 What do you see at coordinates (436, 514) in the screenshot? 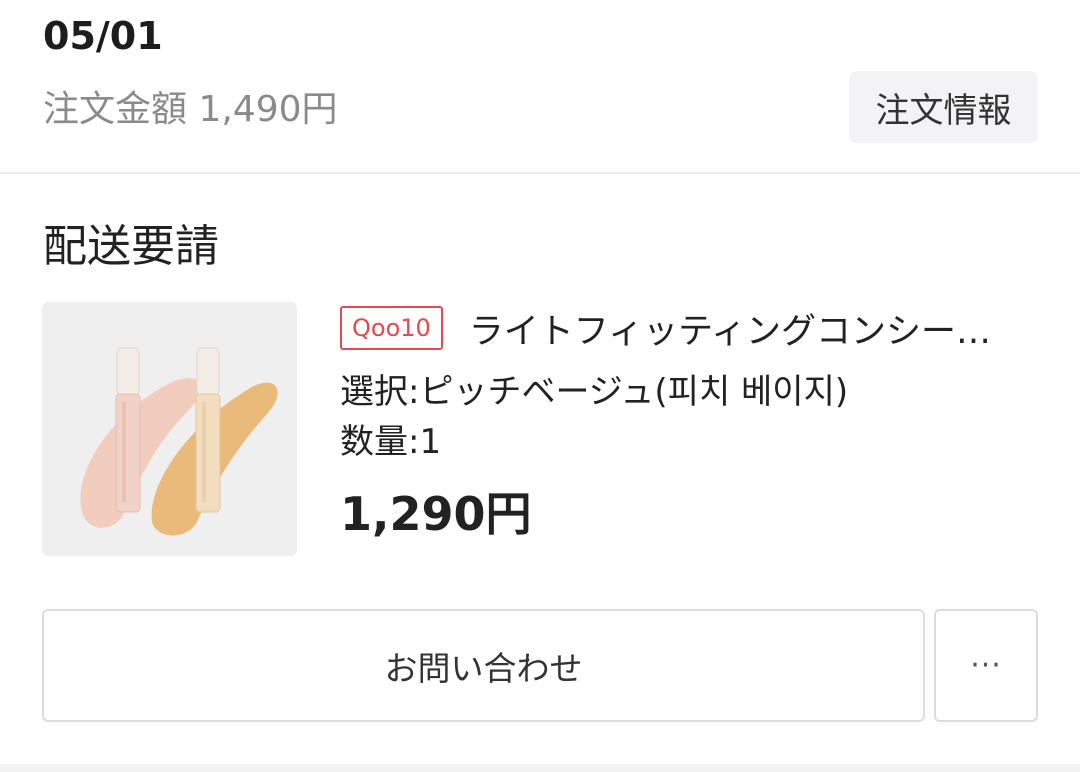
I see `product-price: 1,290円` at bounding box center [436, 514].